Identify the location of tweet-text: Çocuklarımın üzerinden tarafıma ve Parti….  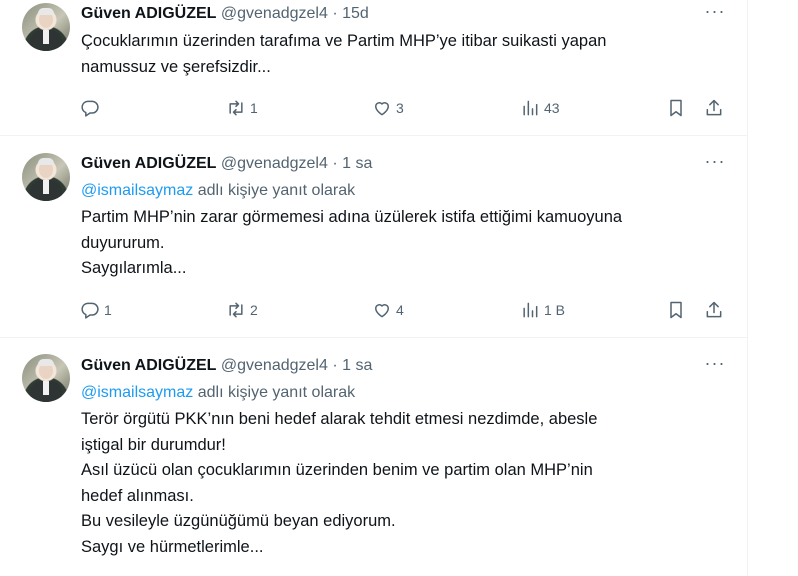
(406, 54).